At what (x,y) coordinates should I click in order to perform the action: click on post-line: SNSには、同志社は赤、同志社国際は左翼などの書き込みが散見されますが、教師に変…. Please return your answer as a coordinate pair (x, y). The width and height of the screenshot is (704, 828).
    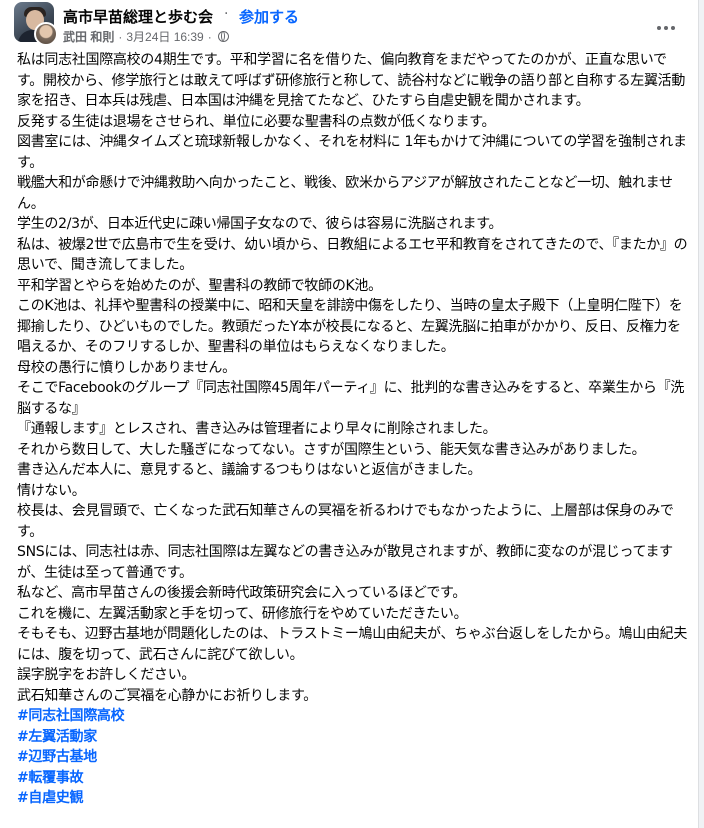
    Looking at the image, I should click on (345, 562).